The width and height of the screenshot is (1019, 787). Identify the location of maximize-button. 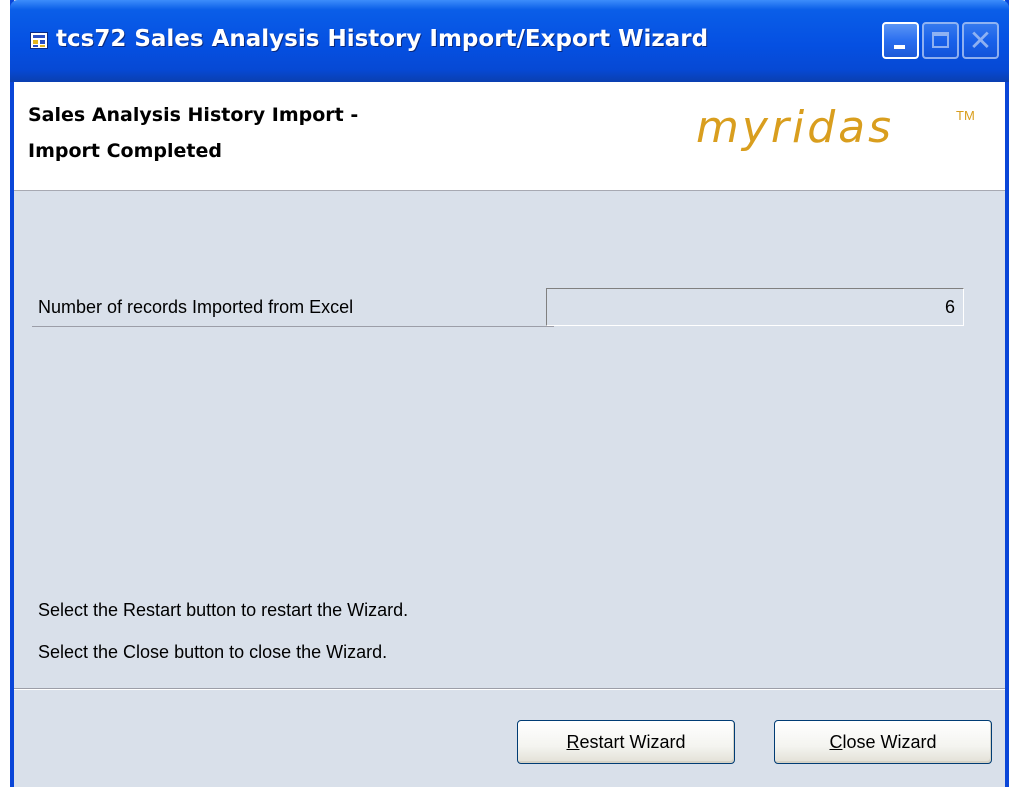
(940, 40).